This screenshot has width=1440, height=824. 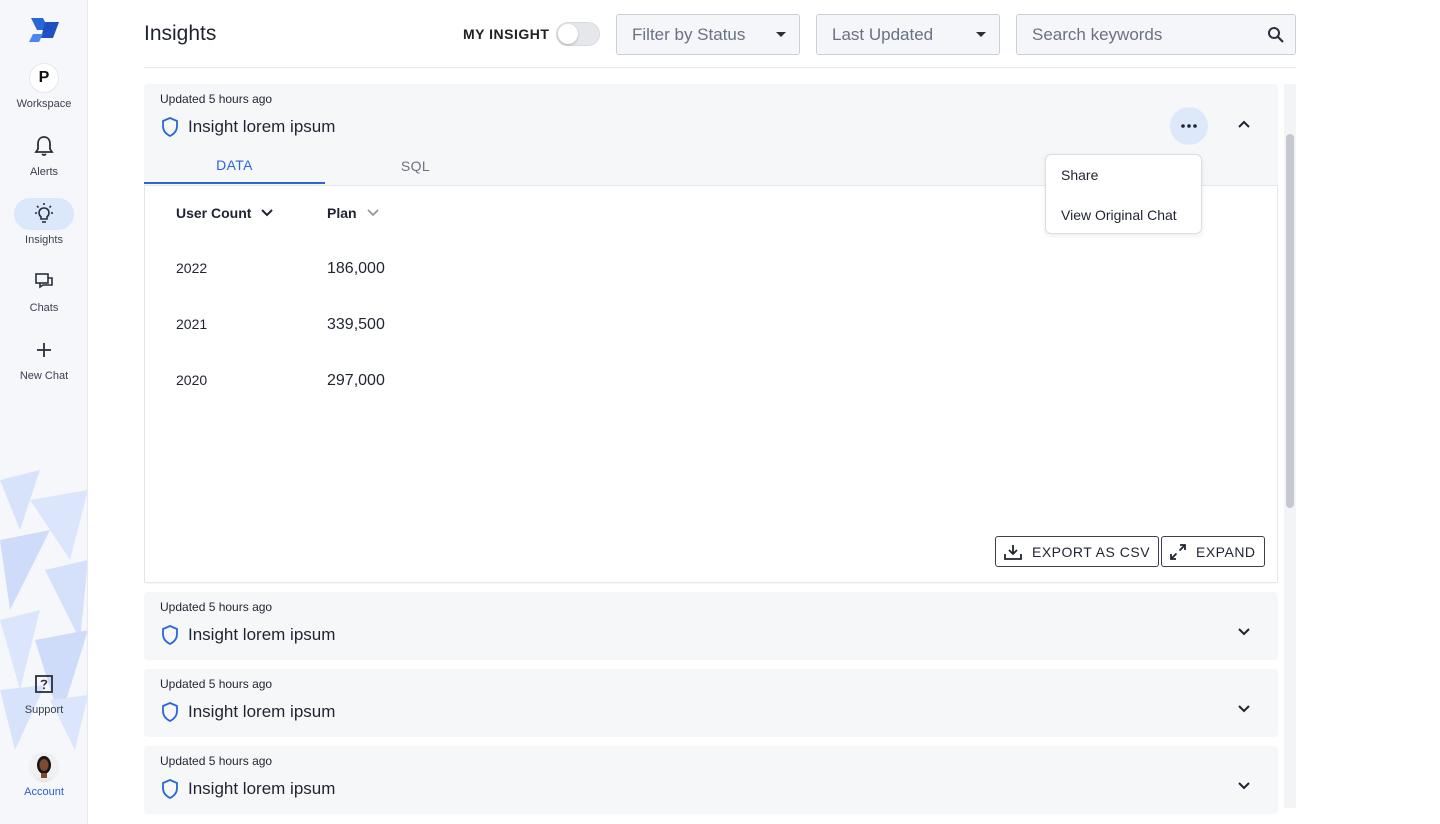 I want to click on sidebar-item-workspace: P Workspace, so click(x=43, y=86).